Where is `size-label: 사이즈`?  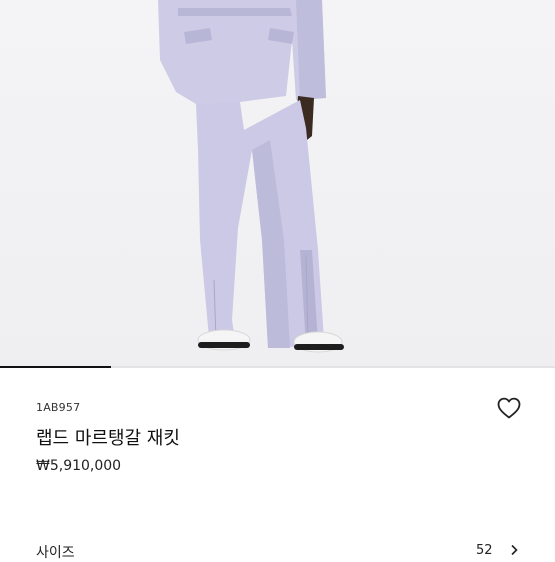
size-label: 사이즈 is located at coordinates (55, 553).